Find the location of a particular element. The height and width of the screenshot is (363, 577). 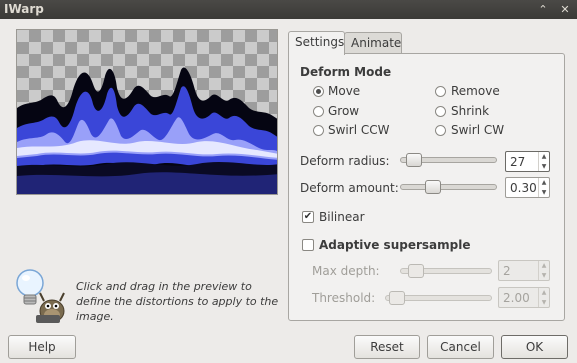

max-depth-slider is located at coordinates (446, 271).